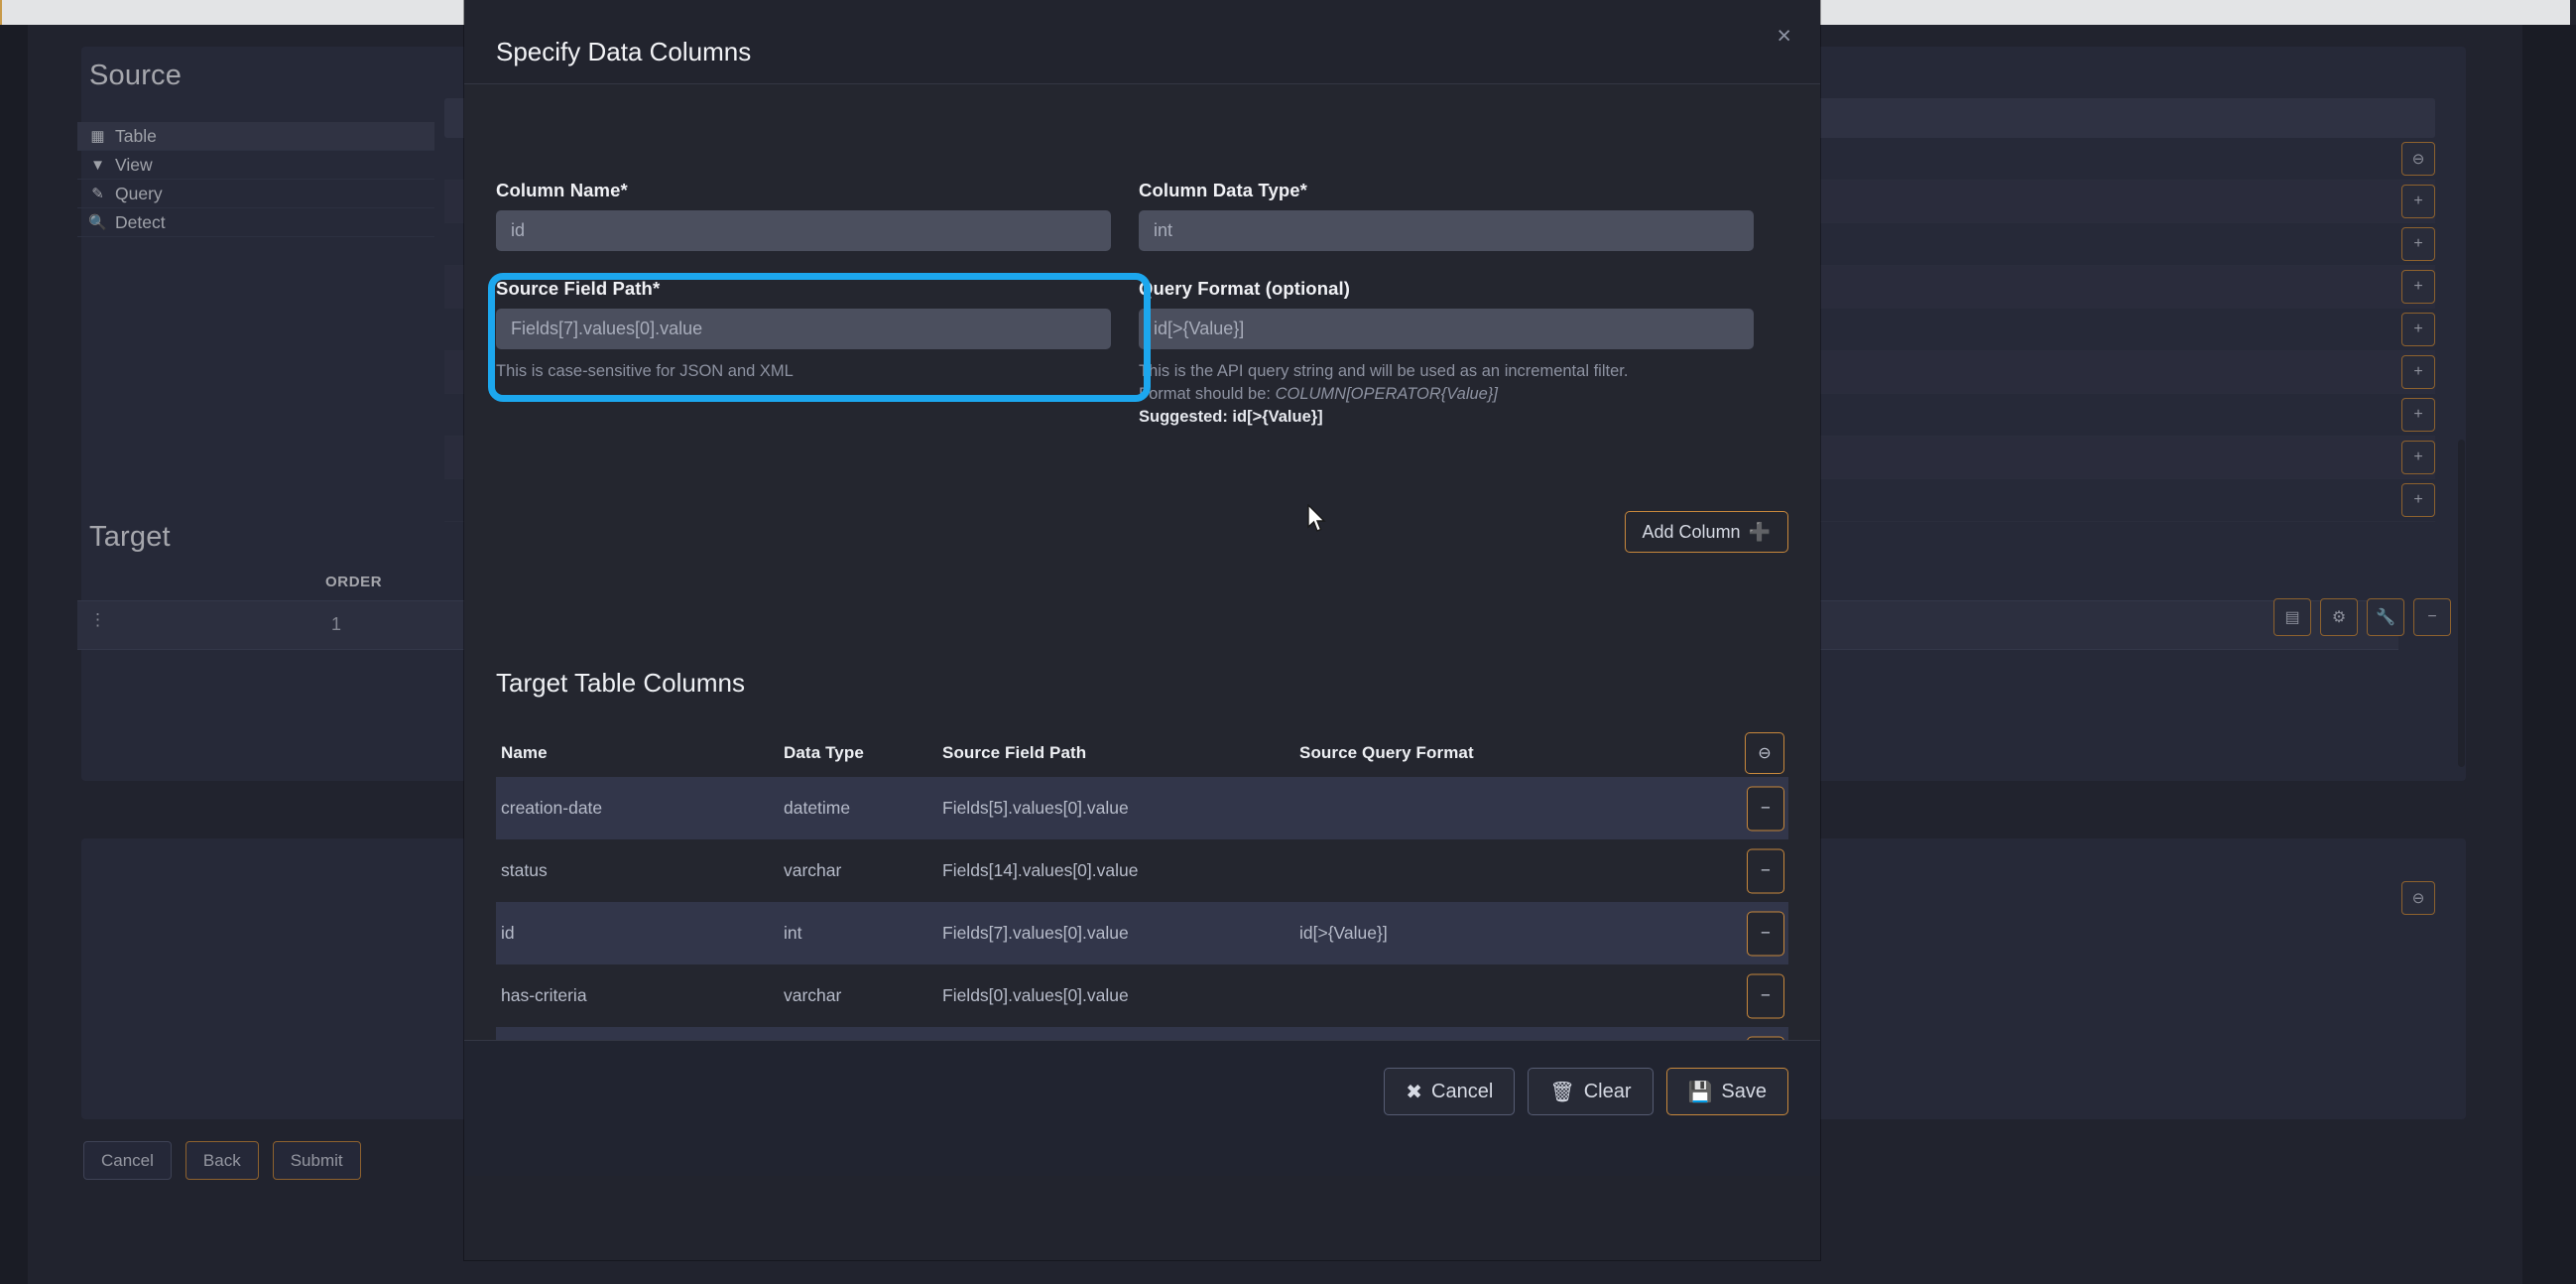 Image resolution: width=2576 pixels, height=1284 pixels. I want to click on target-row-tools: ▤ ⚙ 🔧 −, so click(2362, 617).